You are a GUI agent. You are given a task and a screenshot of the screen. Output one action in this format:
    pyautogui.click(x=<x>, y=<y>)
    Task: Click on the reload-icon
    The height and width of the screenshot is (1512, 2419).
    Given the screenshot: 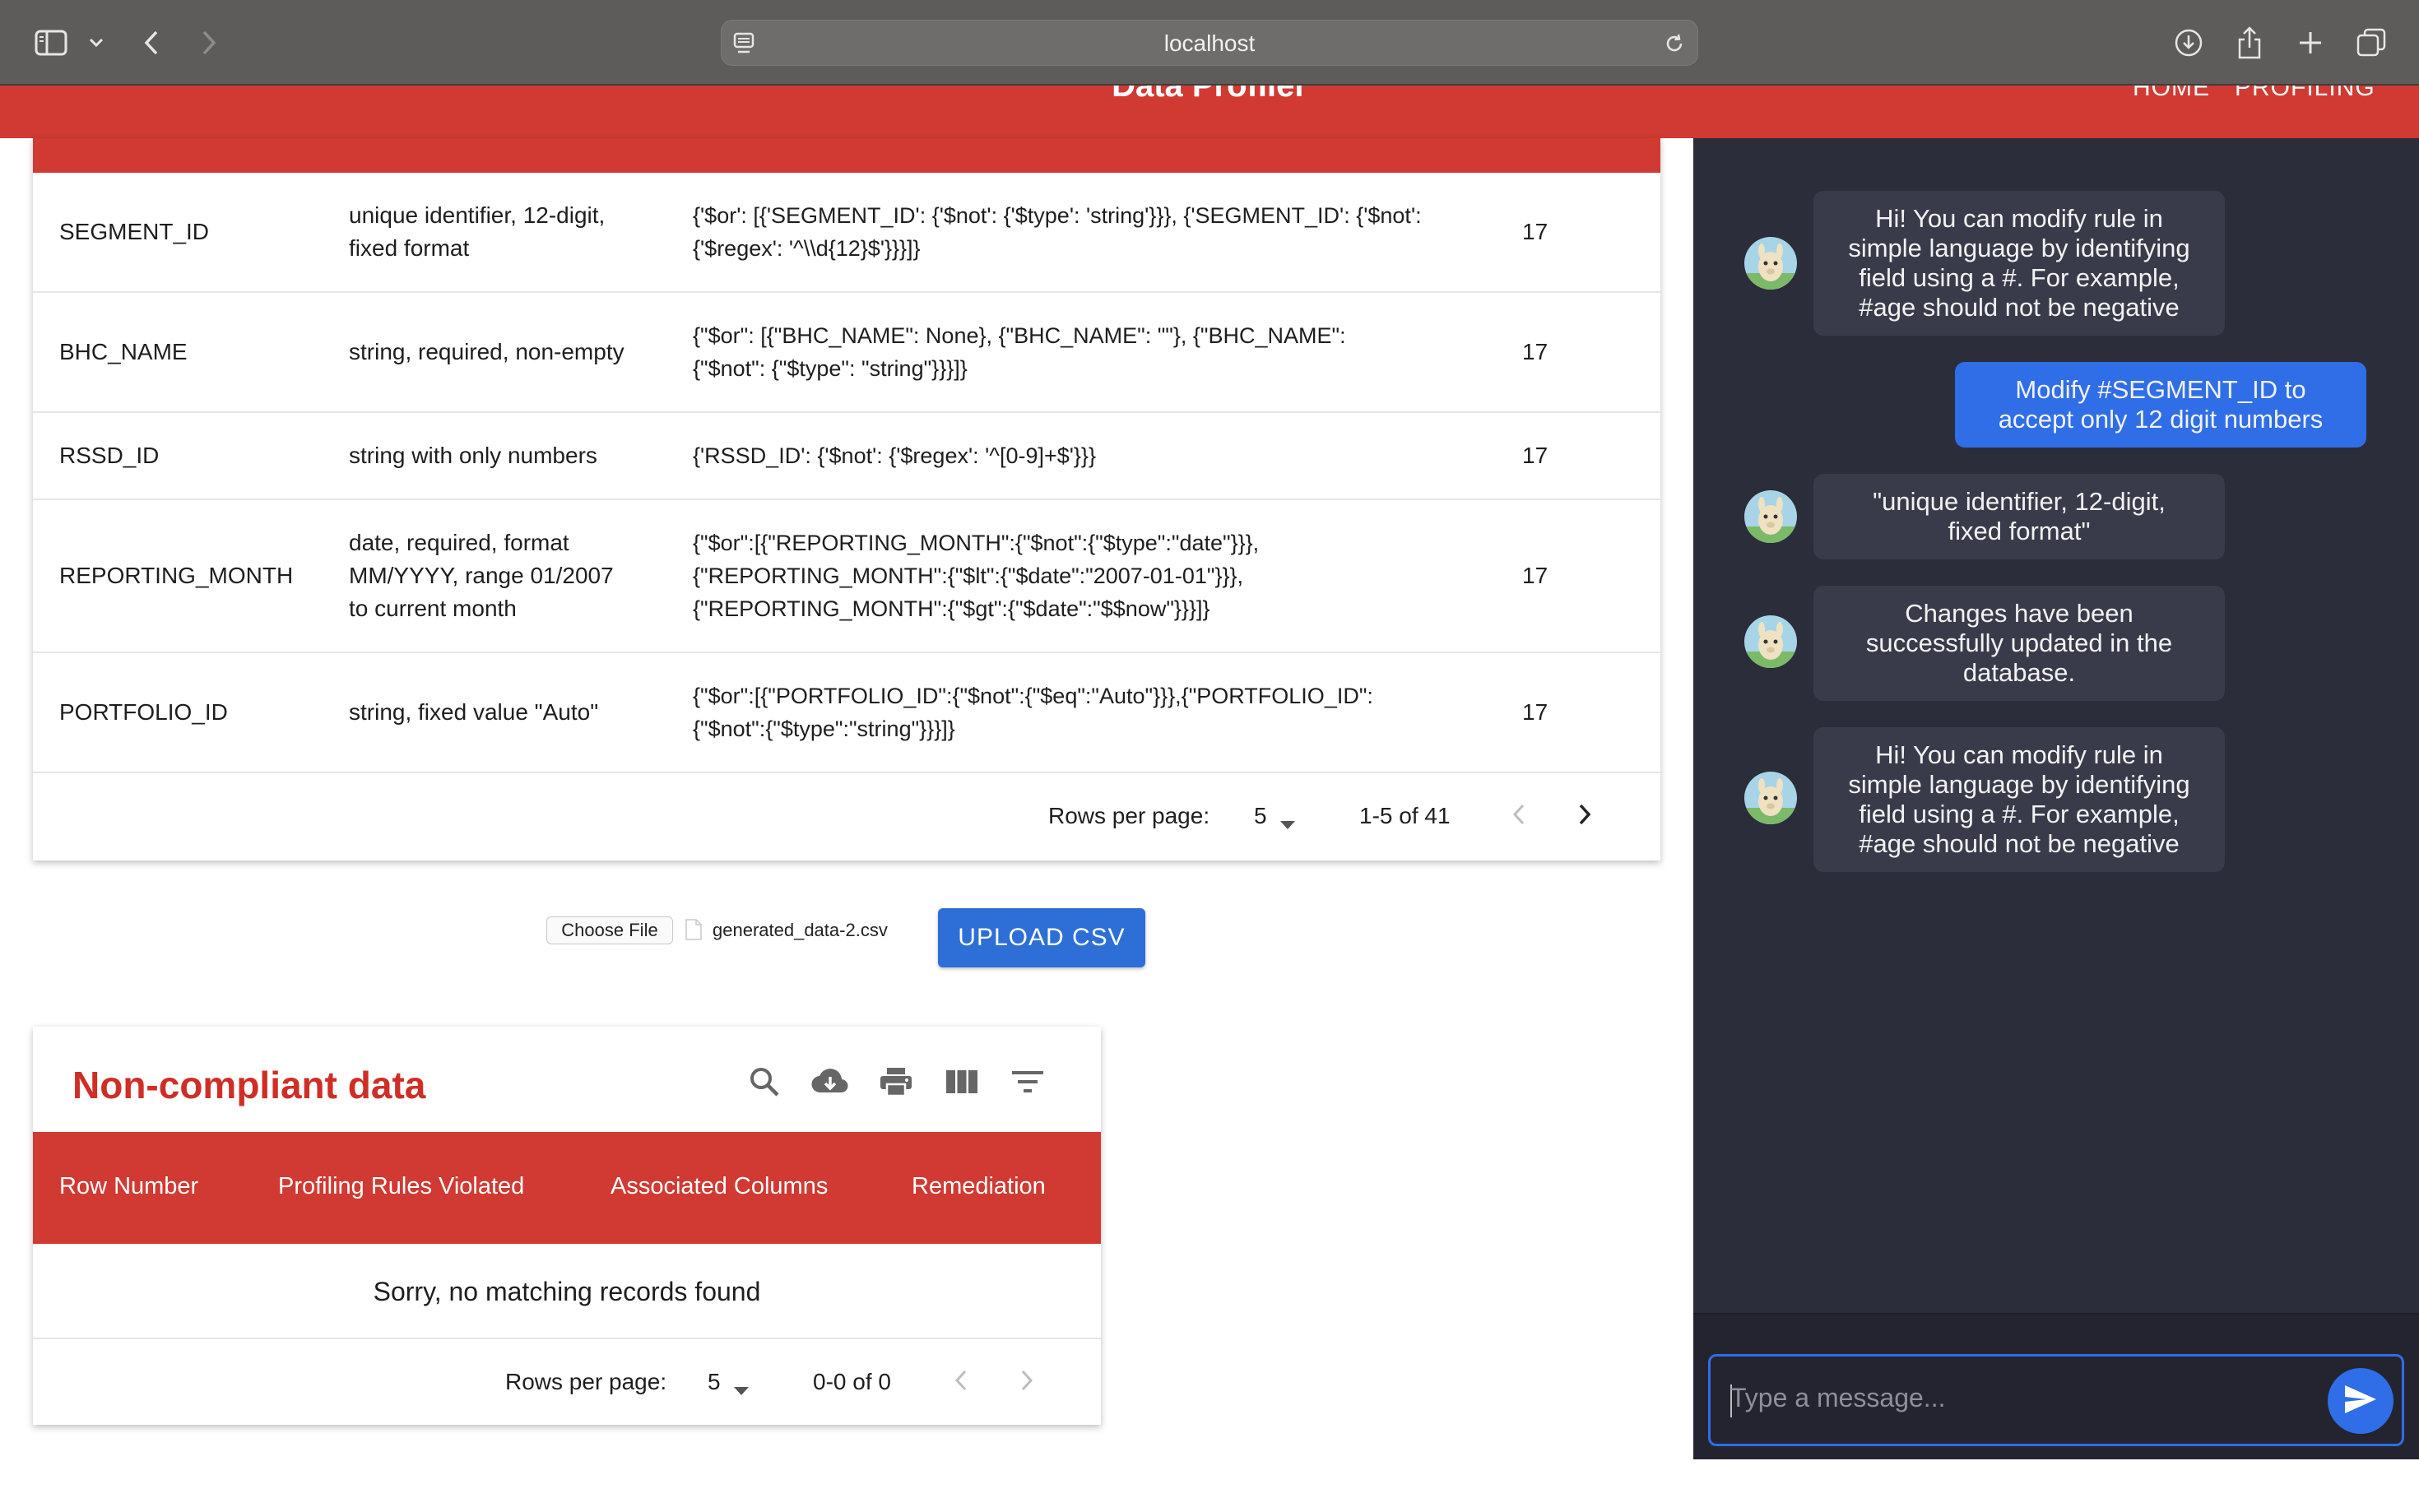 What is the action you would take?
    pyautogui.click(x=1674, y=45)
    